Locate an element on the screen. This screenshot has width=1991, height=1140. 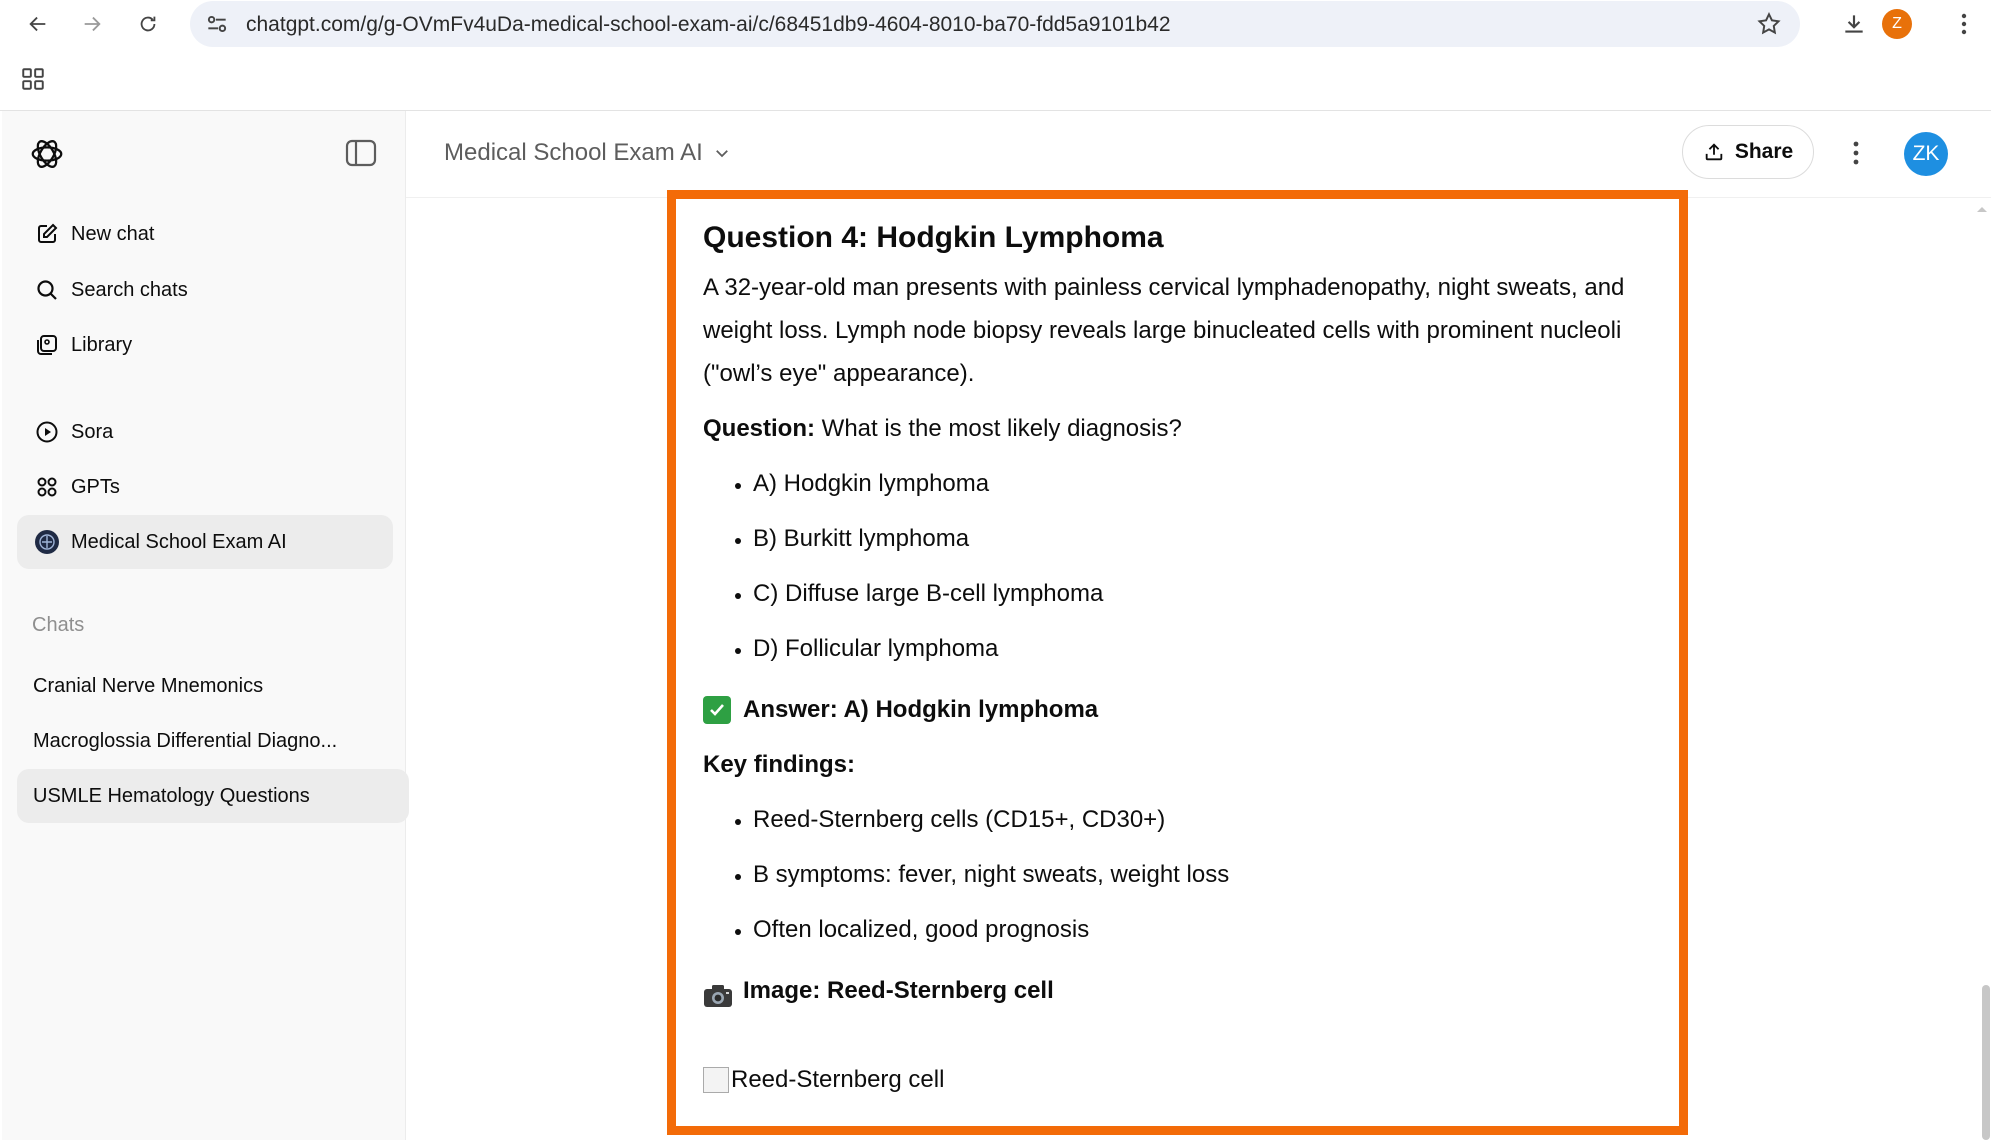
check-mark-icon is located at coordinates (717, 709).